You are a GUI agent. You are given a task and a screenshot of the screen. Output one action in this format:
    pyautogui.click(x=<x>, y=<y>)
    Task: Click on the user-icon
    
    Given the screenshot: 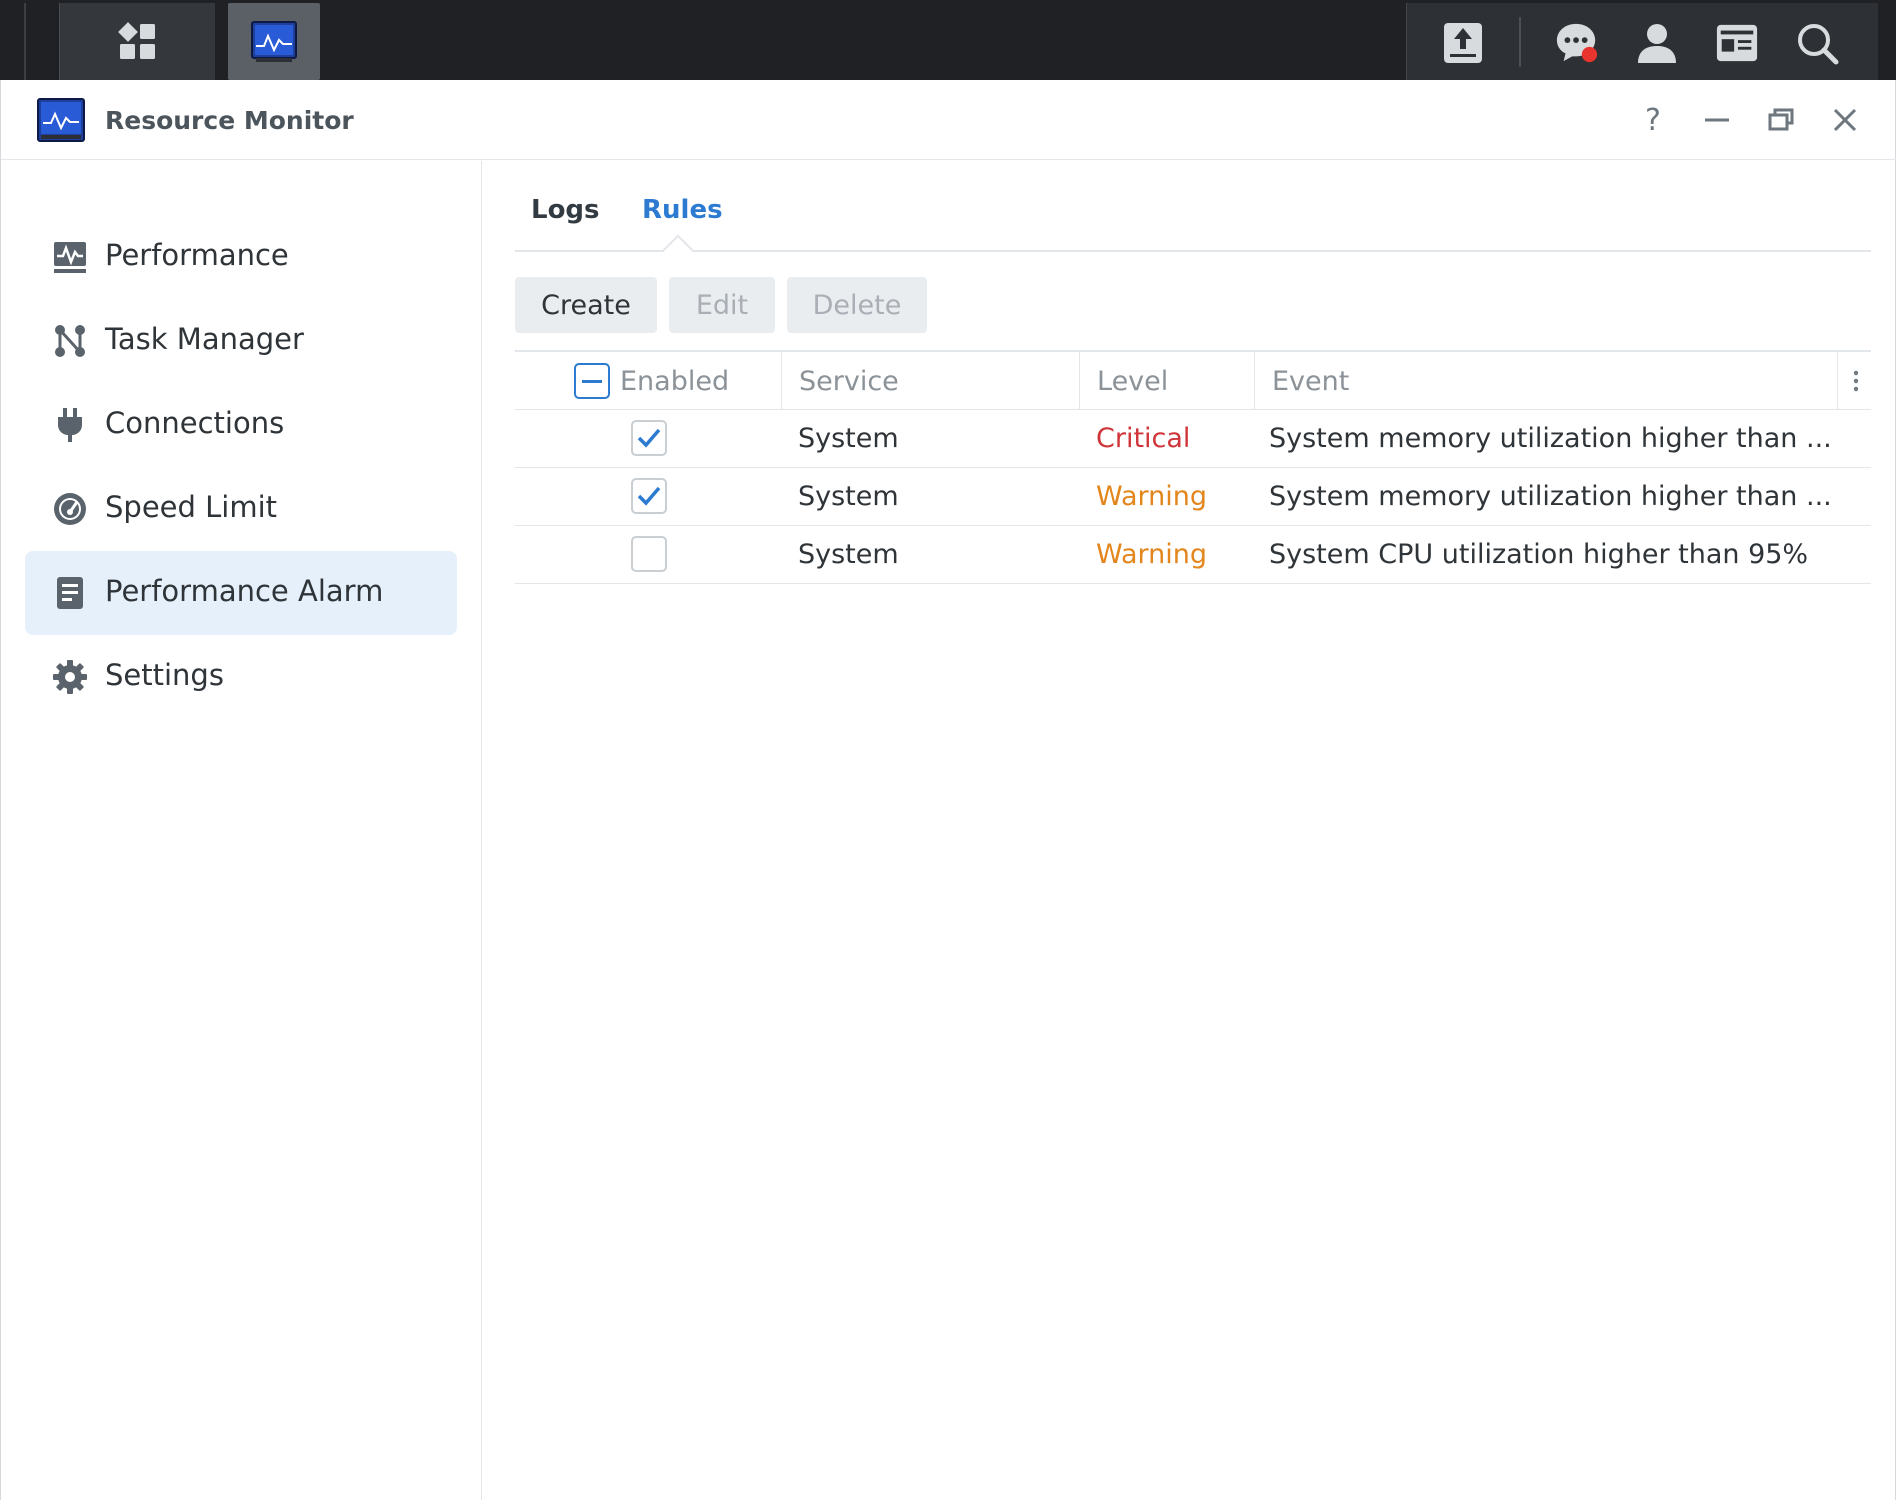 What is the action you would take?
    pyautogui.click(x=1657, y=43)
    